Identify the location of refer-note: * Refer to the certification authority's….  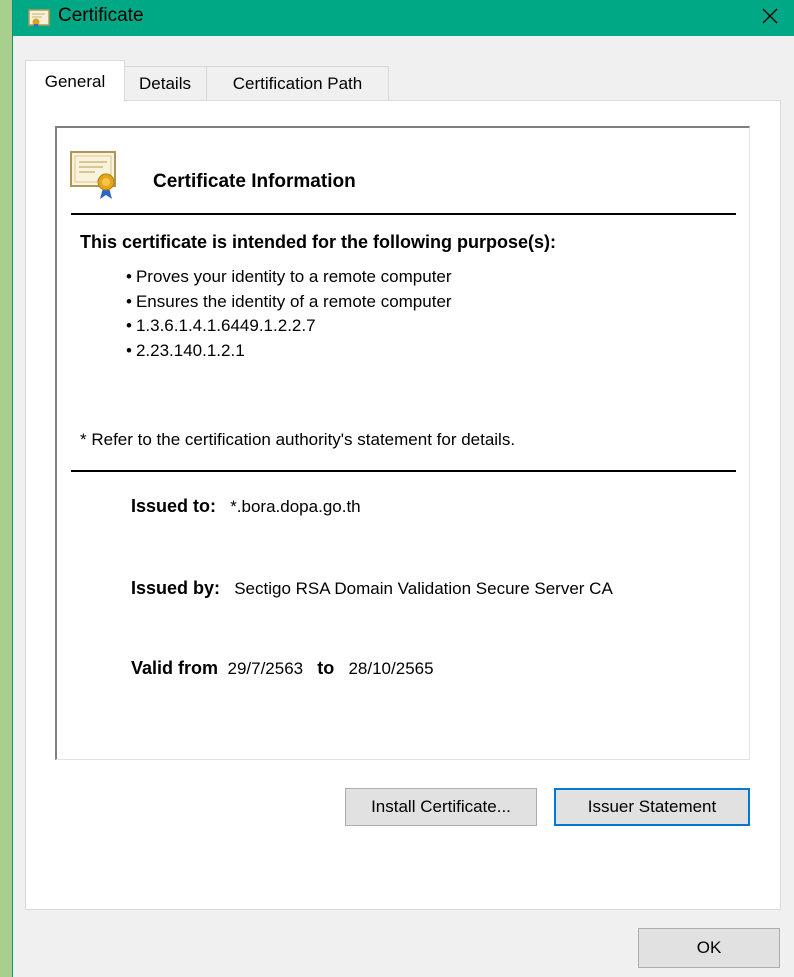
(298, 439).